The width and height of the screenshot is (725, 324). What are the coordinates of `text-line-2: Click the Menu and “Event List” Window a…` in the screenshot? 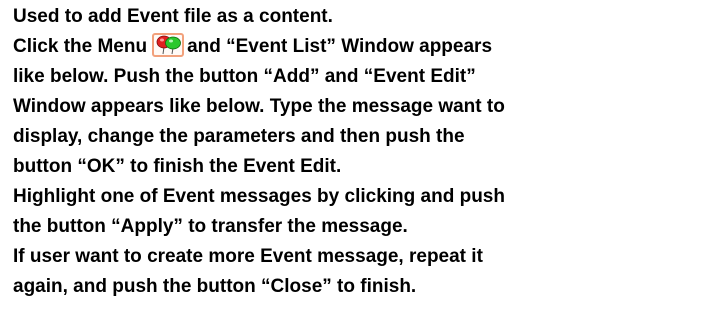 It's located at (369, 47).